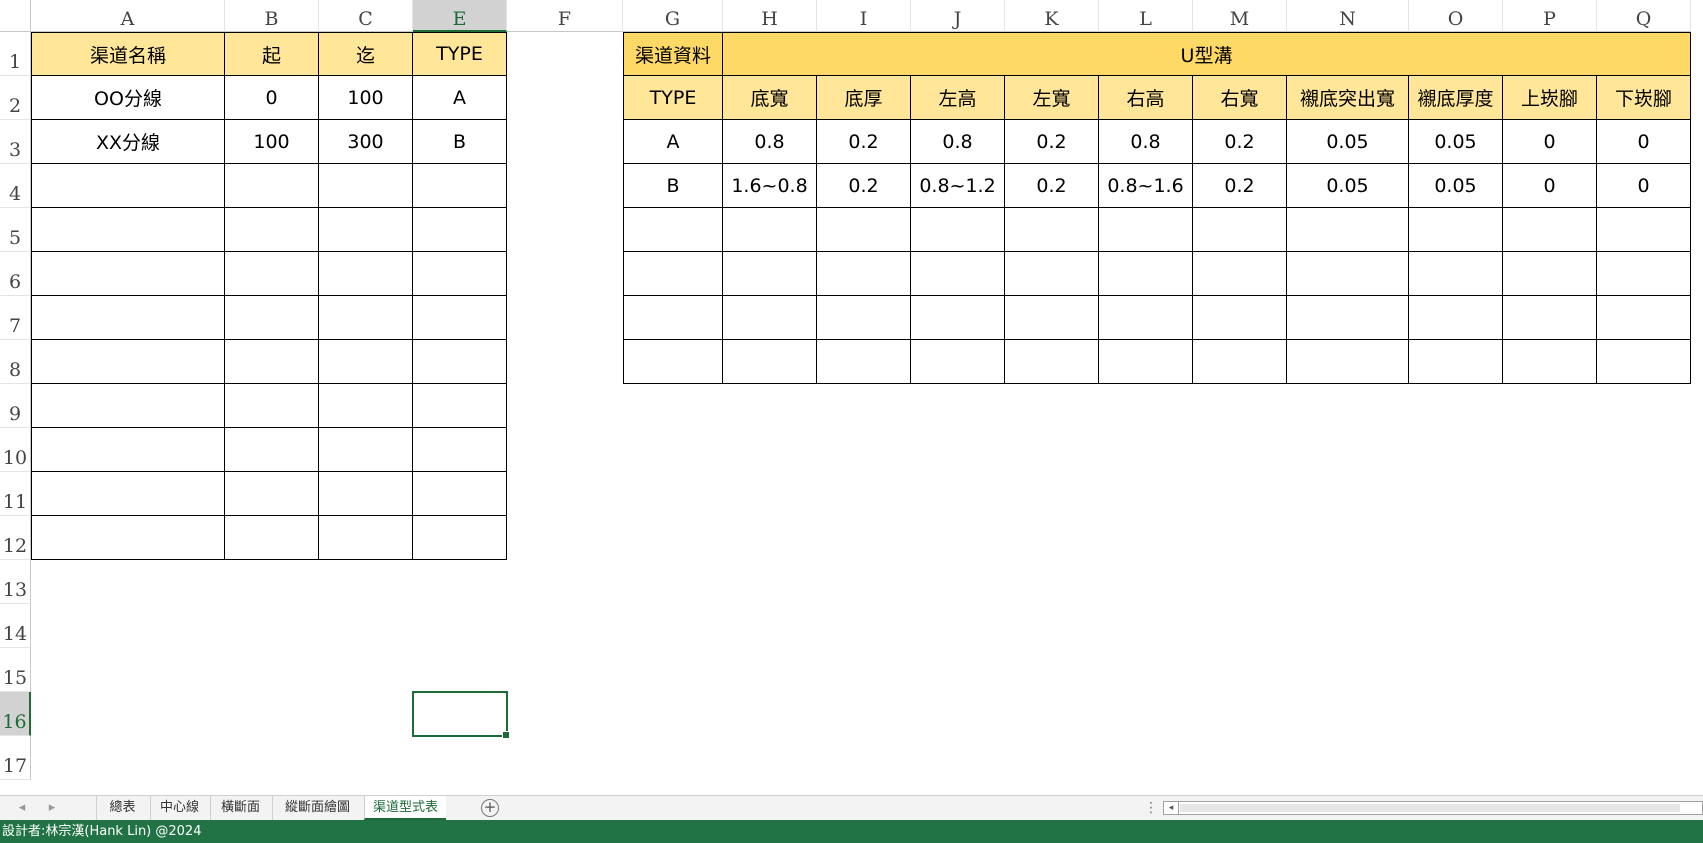 The image size is (1703, 843). What do you see at coordinates (1456, 98) in the screenshot?
I see `right-header-cell: 襯底厚度` at bounding box center [1456, 98].